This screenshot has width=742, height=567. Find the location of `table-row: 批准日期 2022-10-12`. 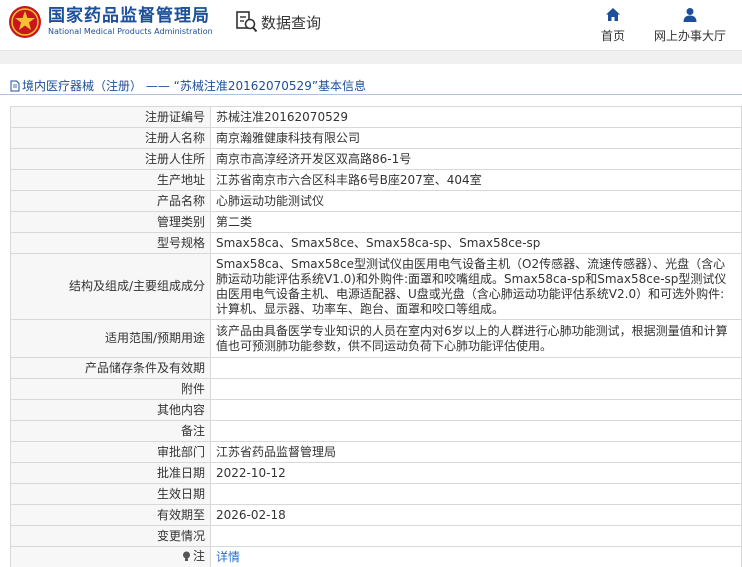

table-row: 批准日期 2022-10-12 is located at coordinates (376, 473).